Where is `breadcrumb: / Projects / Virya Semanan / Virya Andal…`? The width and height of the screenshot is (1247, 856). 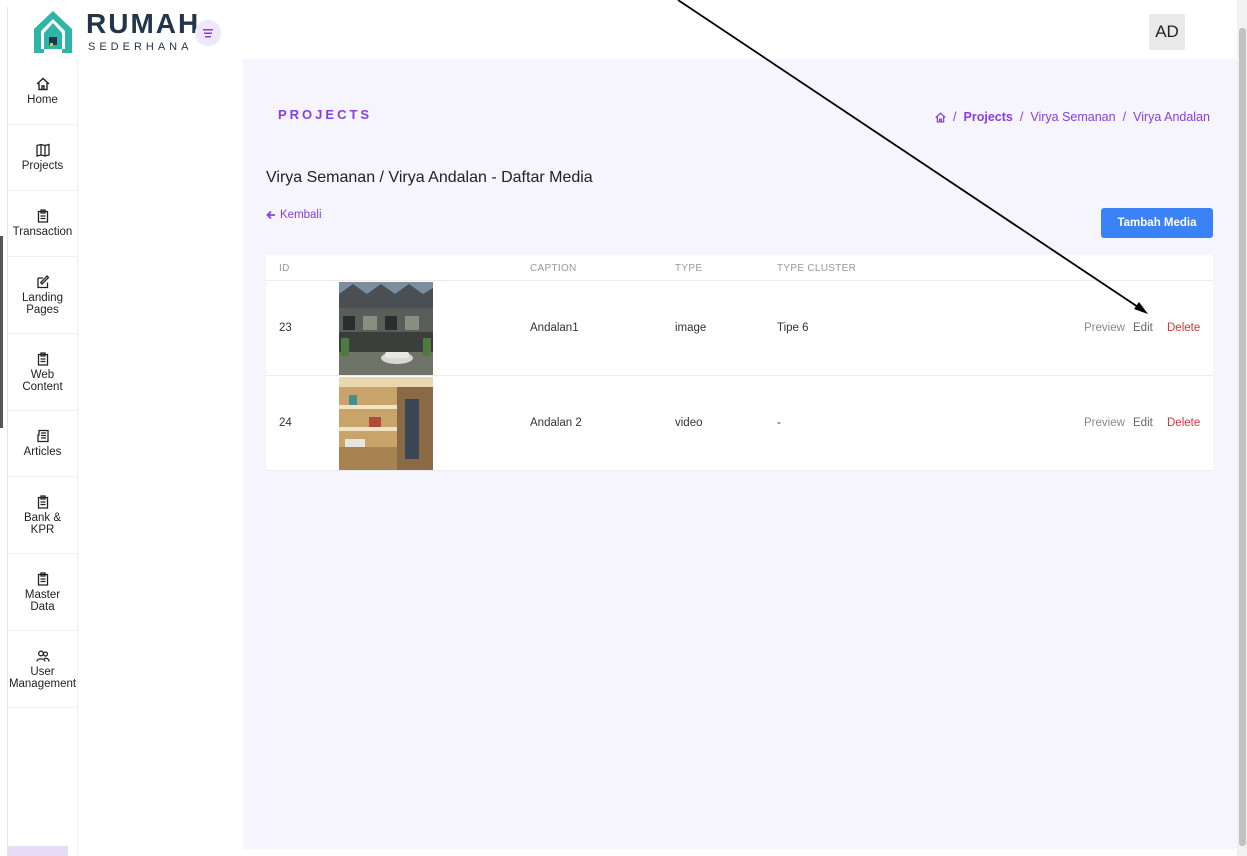
breadcrumb: / Projects / Virya Semanan / Virya Andal… is located at coordinates (1072, 117).